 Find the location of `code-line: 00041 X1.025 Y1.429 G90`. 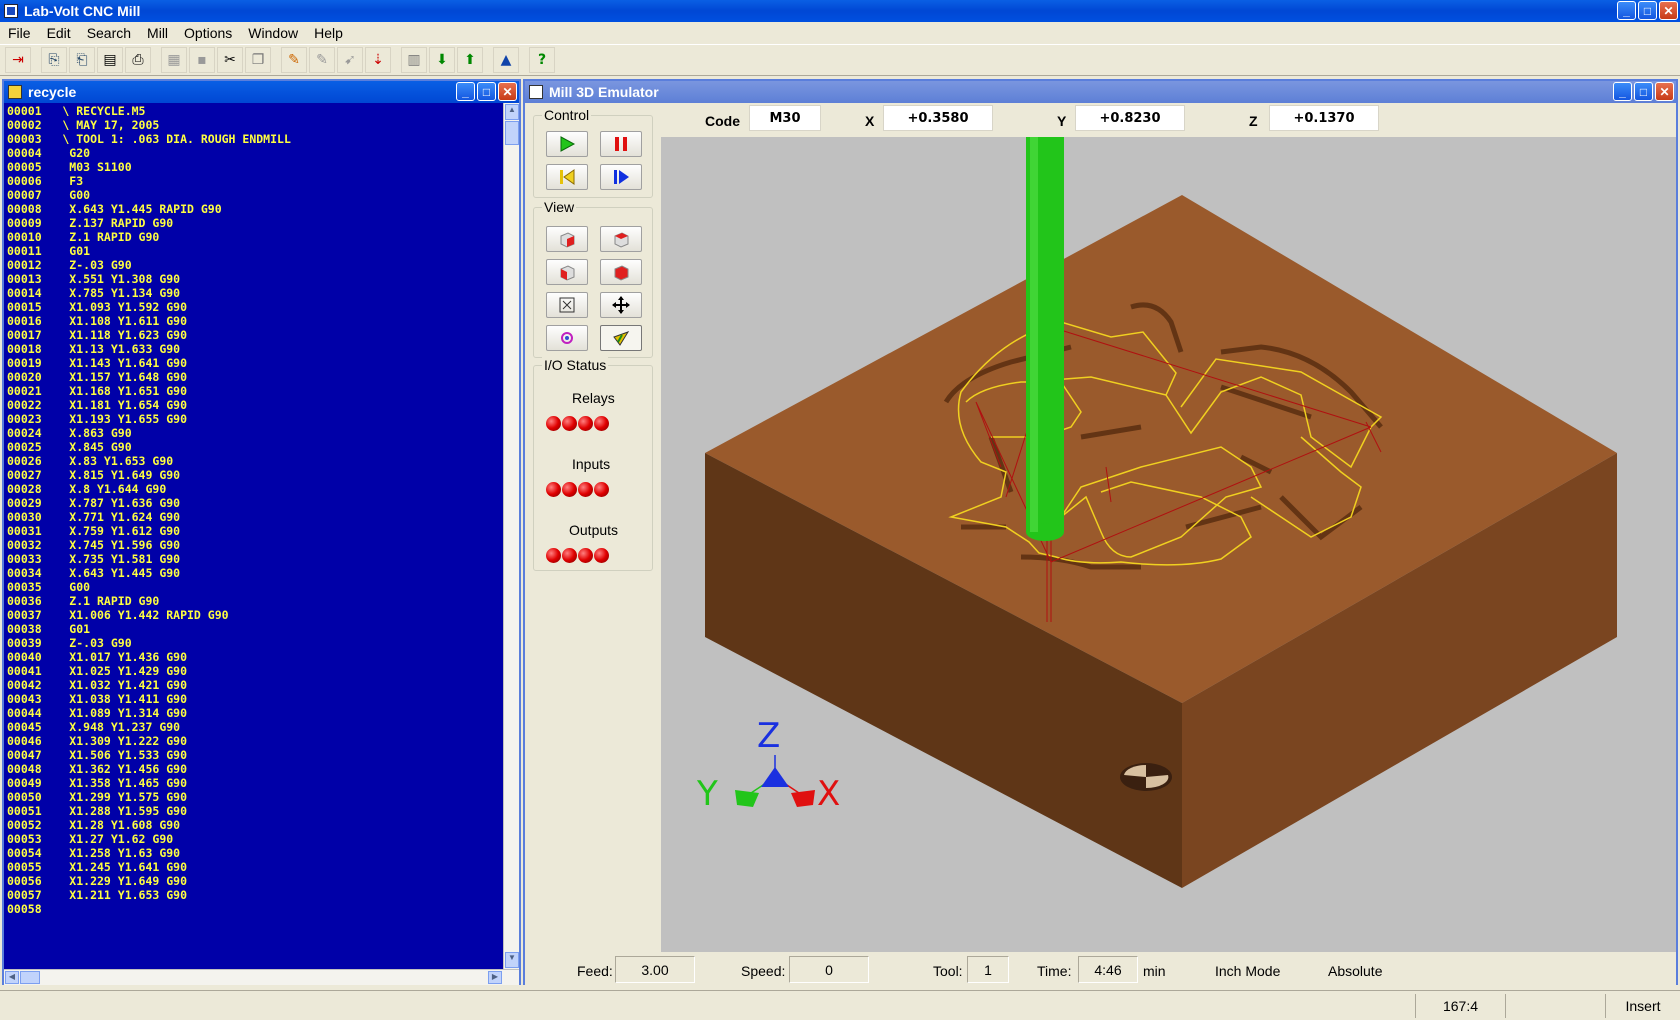

code-line: 00041 X1.025 Y1.429 G90 is located at coordinates (255, 671).